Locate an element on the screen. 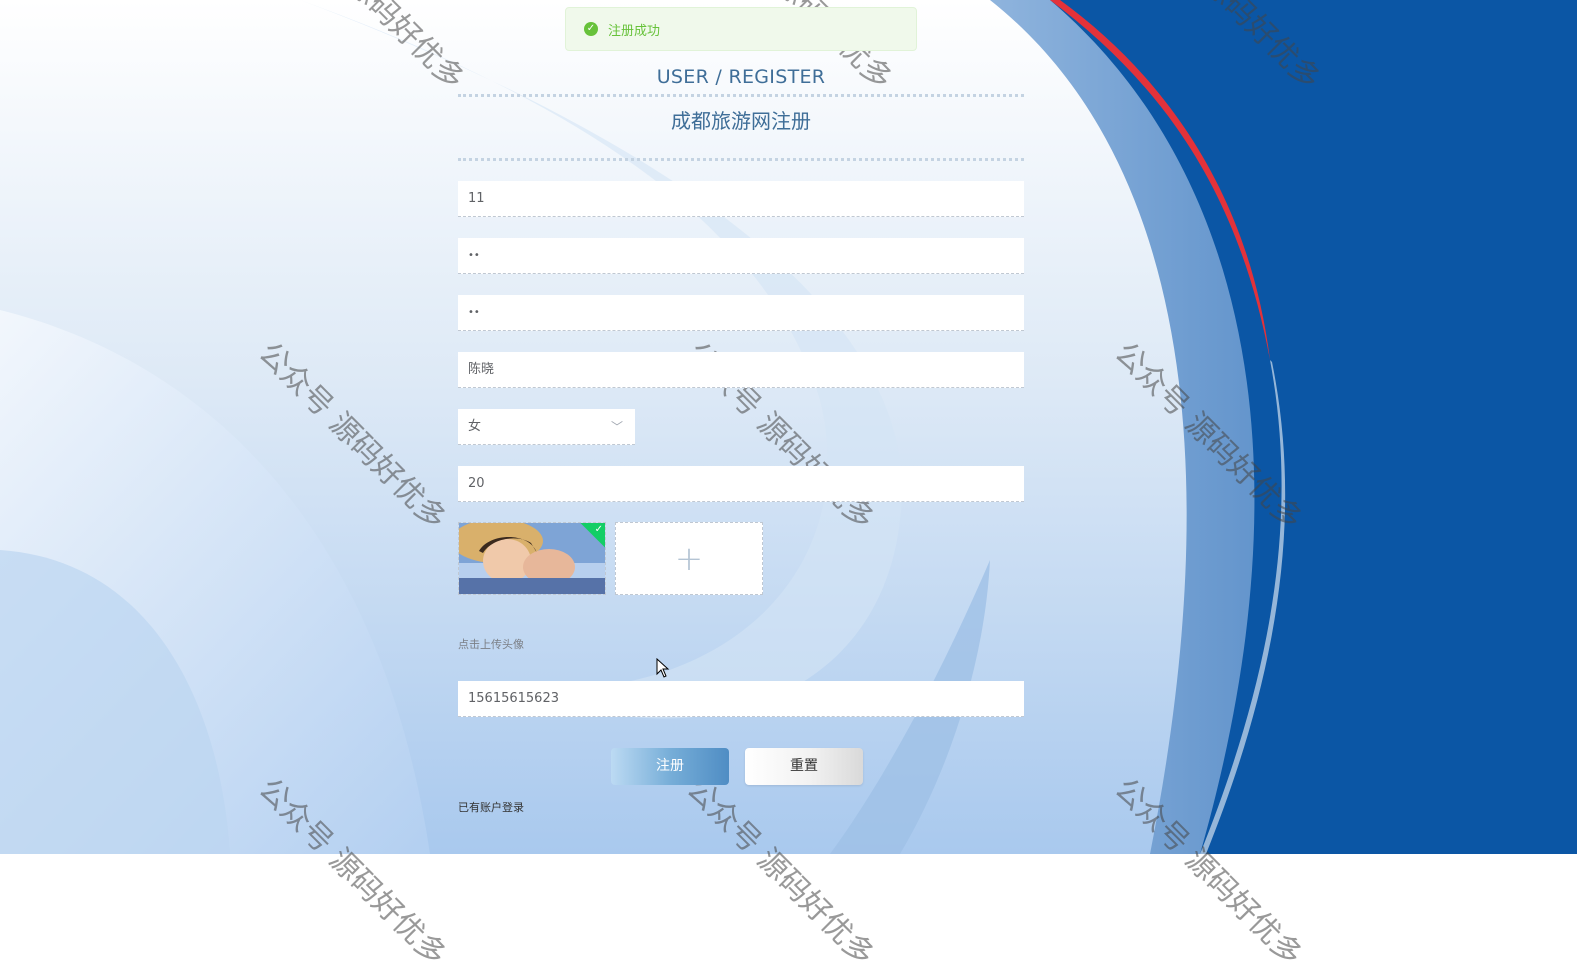  plus-icon: + is located at coordinates (689, 558).